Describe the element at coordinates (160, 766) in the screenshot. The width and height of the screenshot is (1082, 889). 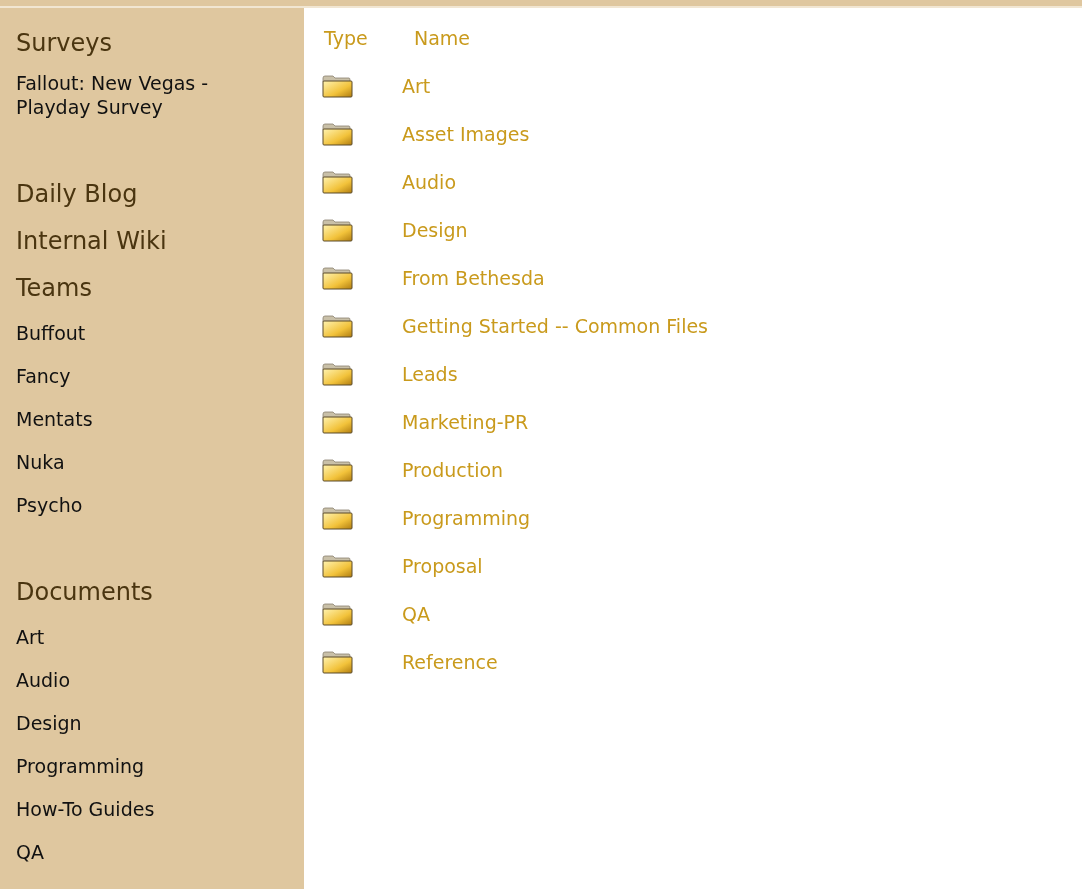
I see `sidebar-link: Programming` at that location.